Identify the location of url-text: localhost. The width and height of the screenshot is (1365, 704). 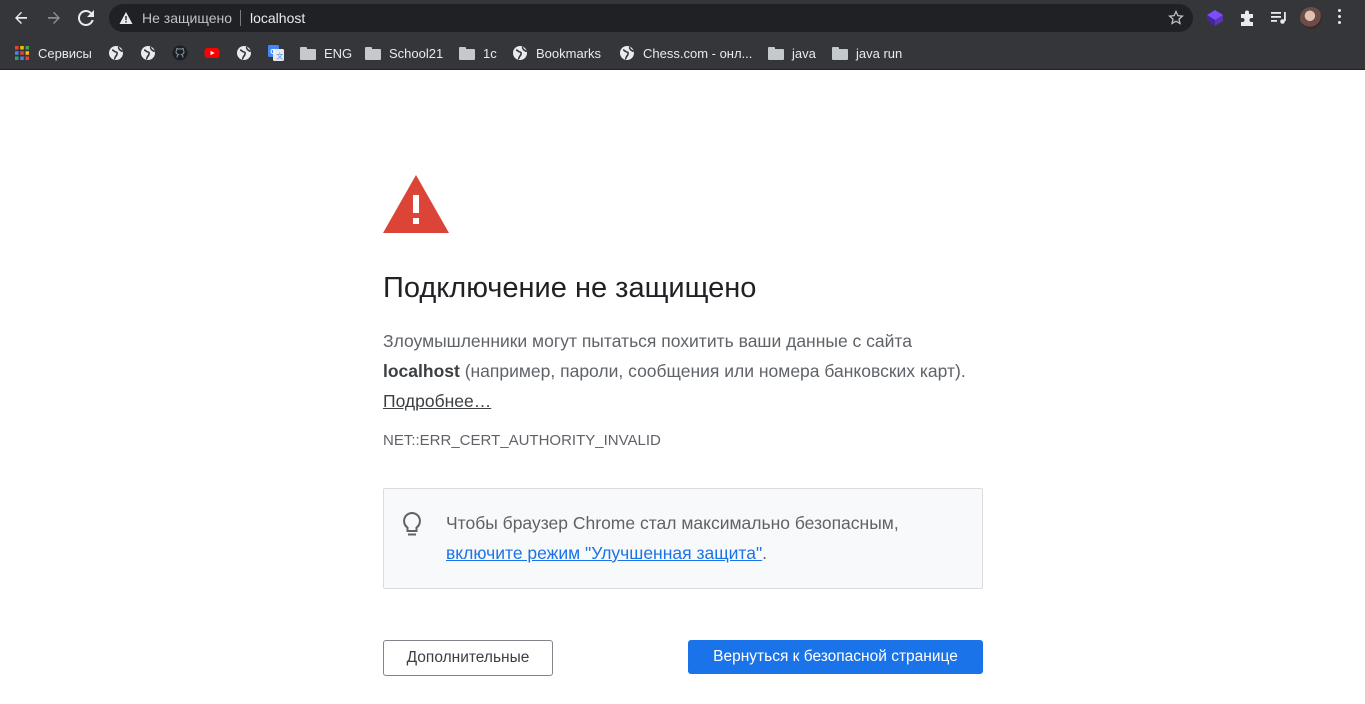
(277, 18).